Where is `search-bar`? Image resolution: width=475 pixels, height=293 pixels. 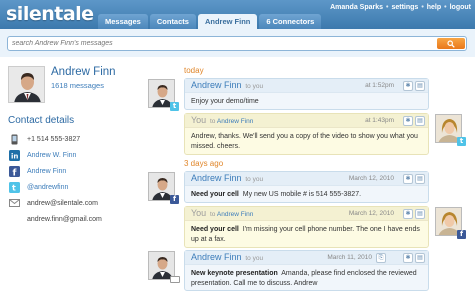 search-bar is located at coordinates (237, 43).